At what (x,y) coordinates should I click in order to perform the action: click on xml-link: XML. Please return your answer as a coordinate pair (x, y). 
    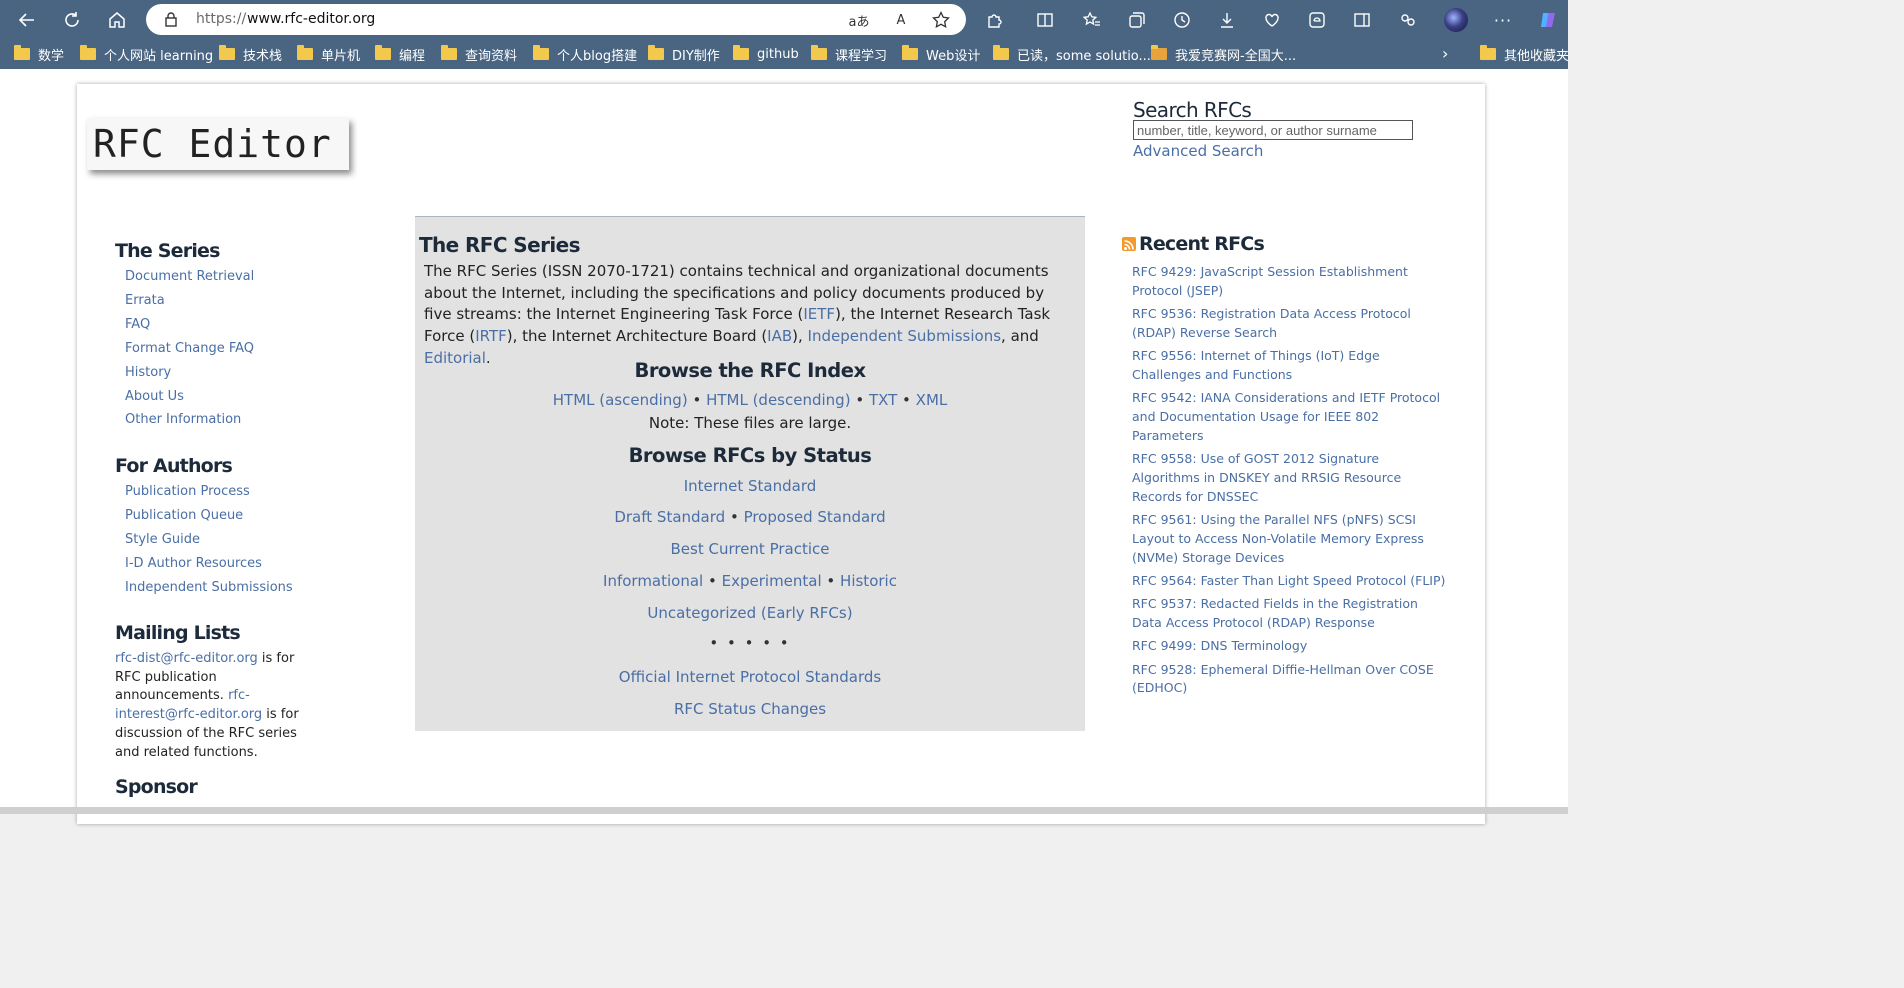
    Looking at the image, I should click on (932, 400).